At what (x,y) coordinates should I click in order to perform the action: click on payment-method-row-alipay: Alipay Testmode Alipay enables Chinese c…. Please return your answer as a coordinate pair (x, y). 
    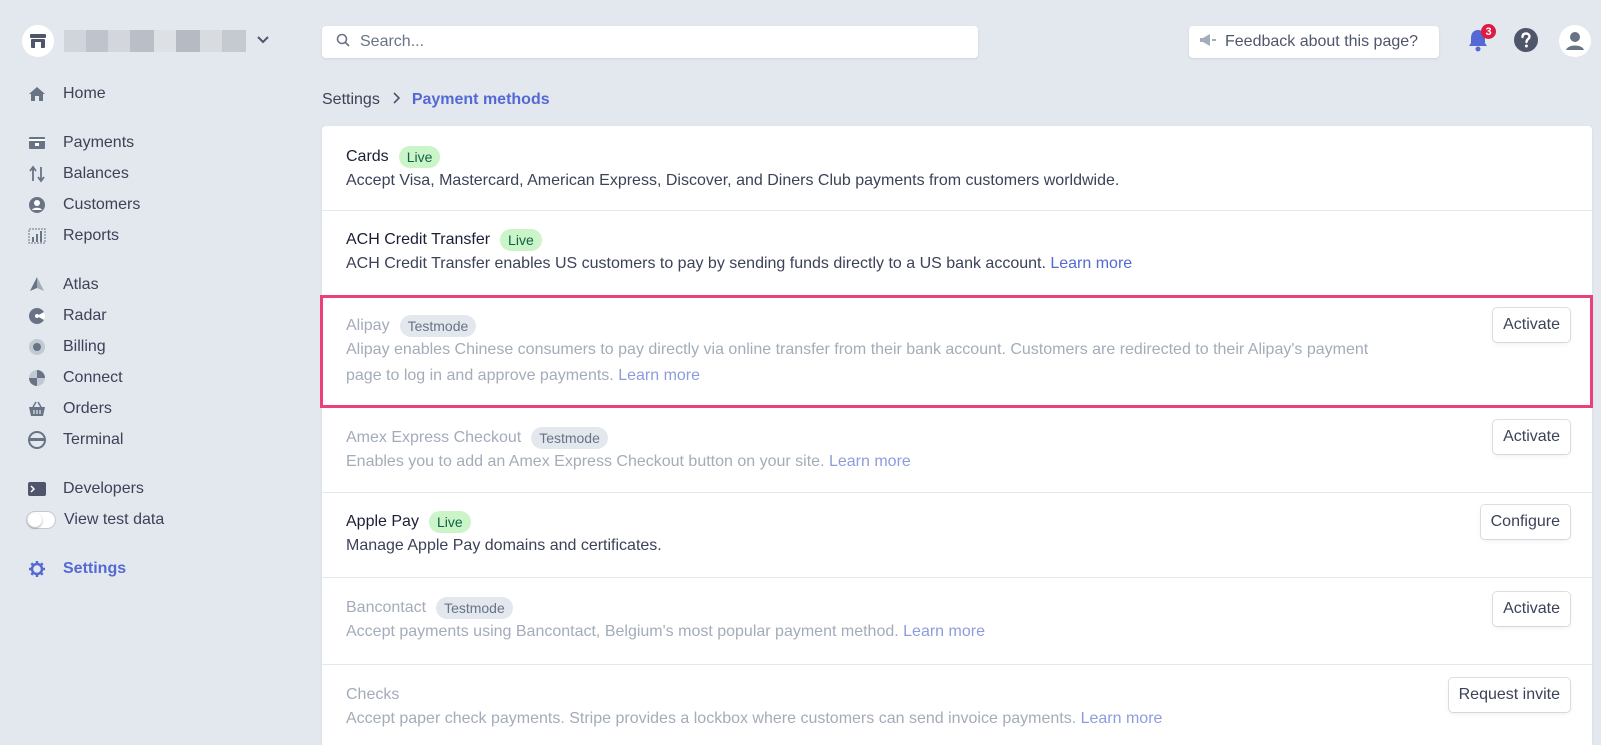
    Looking at the image, I should click on (957, 352).